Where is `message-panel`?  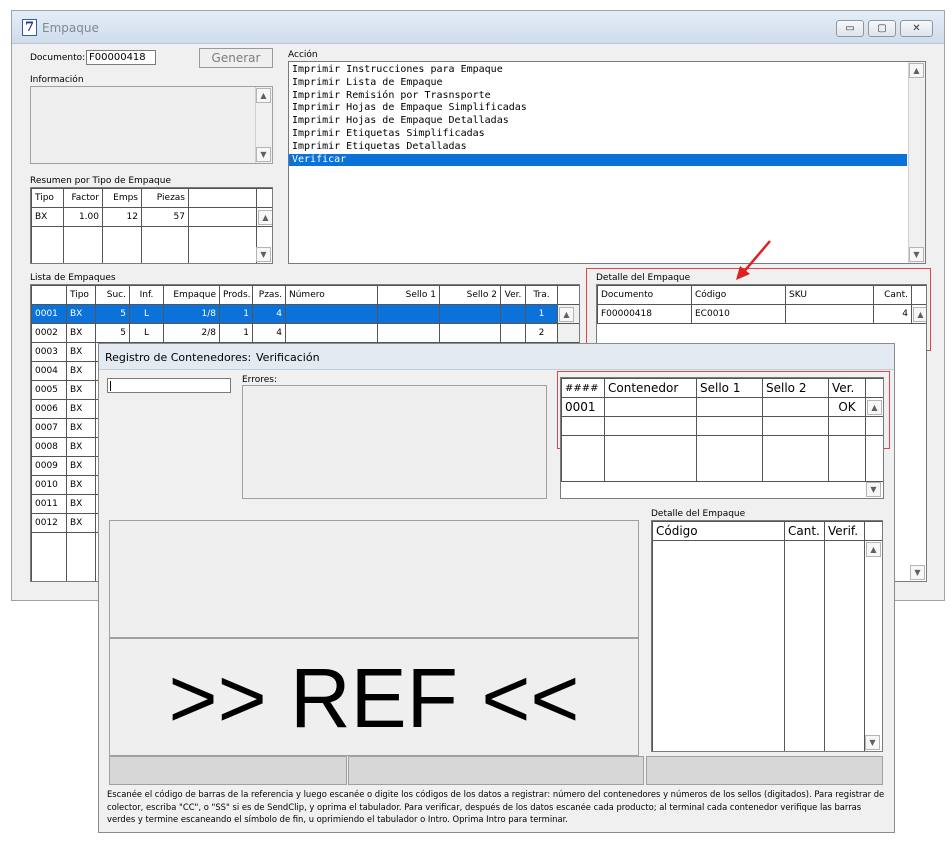 message-panel is located at coordinates (374, 579).